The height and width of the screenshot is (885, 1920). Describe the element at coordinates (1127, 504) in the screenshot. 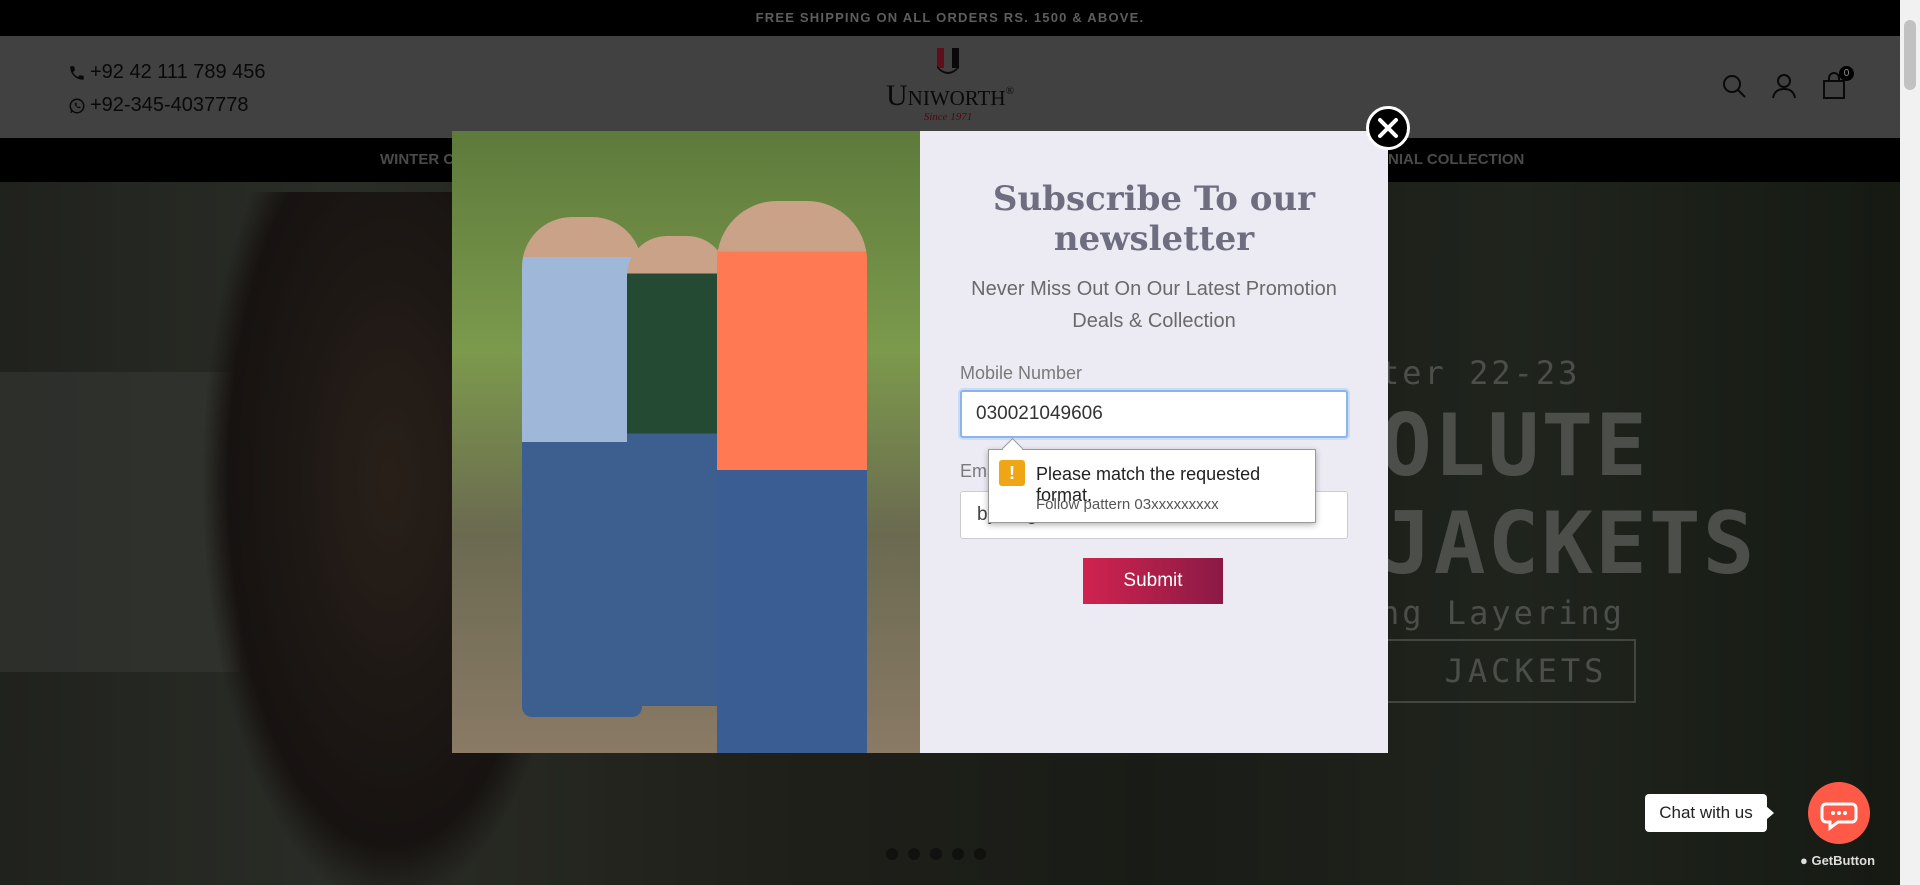

I see `validation-hint: Follow pattern 03xxxxxxxxx` at that location.